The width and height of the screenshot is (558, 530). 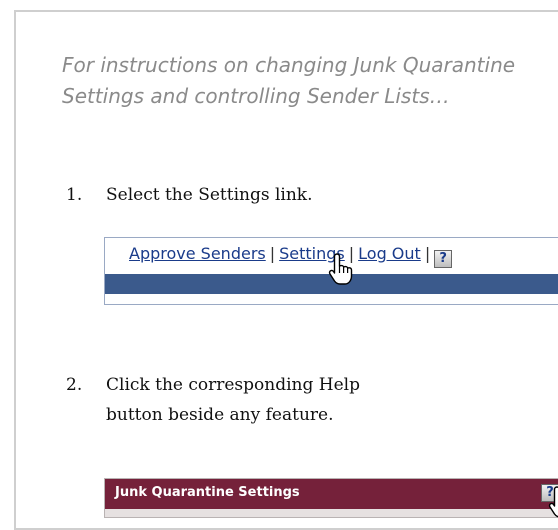 I want to click on step-1-text: Select the Settings link., so click(x=209, y=195).